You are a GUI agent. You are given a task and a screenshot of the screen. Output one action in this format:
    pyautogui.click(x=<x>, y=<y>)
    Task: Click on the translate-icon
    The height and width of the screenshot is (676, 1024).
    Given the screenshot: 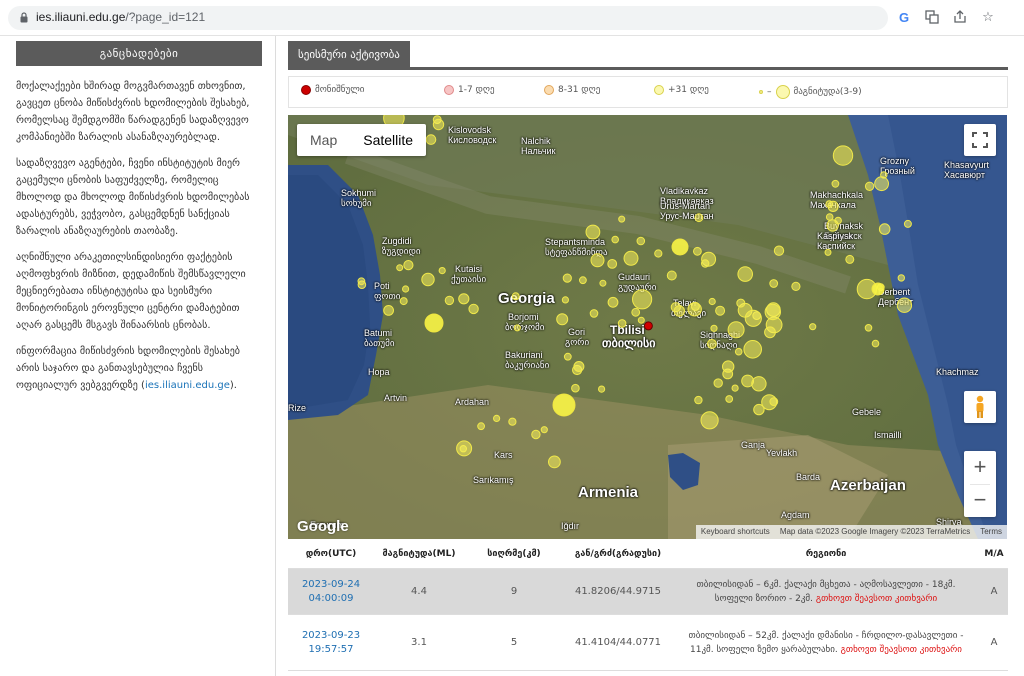 What is the action you would take?
    pyautogui.click(x=932, y=17)
    